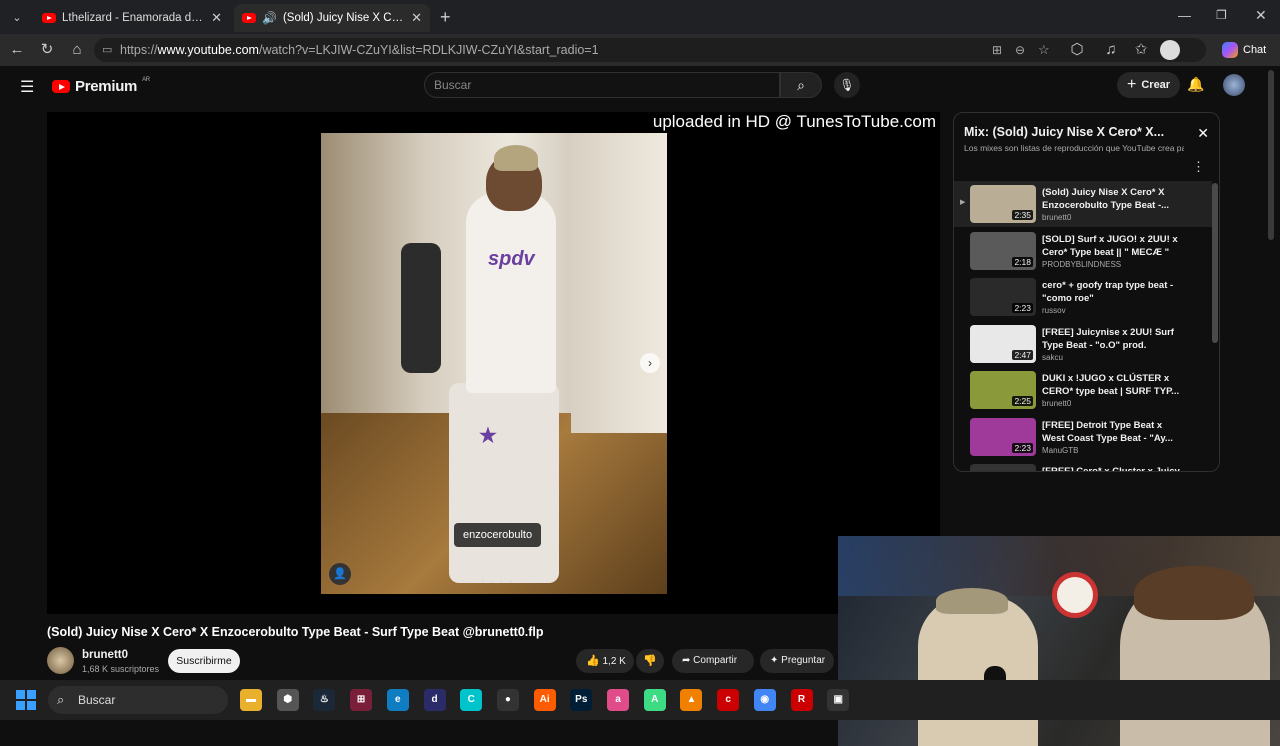  Describe the element at coordinates (434, 700) in the screenshot. I see `taskbar-discord-icon: d` at that location.